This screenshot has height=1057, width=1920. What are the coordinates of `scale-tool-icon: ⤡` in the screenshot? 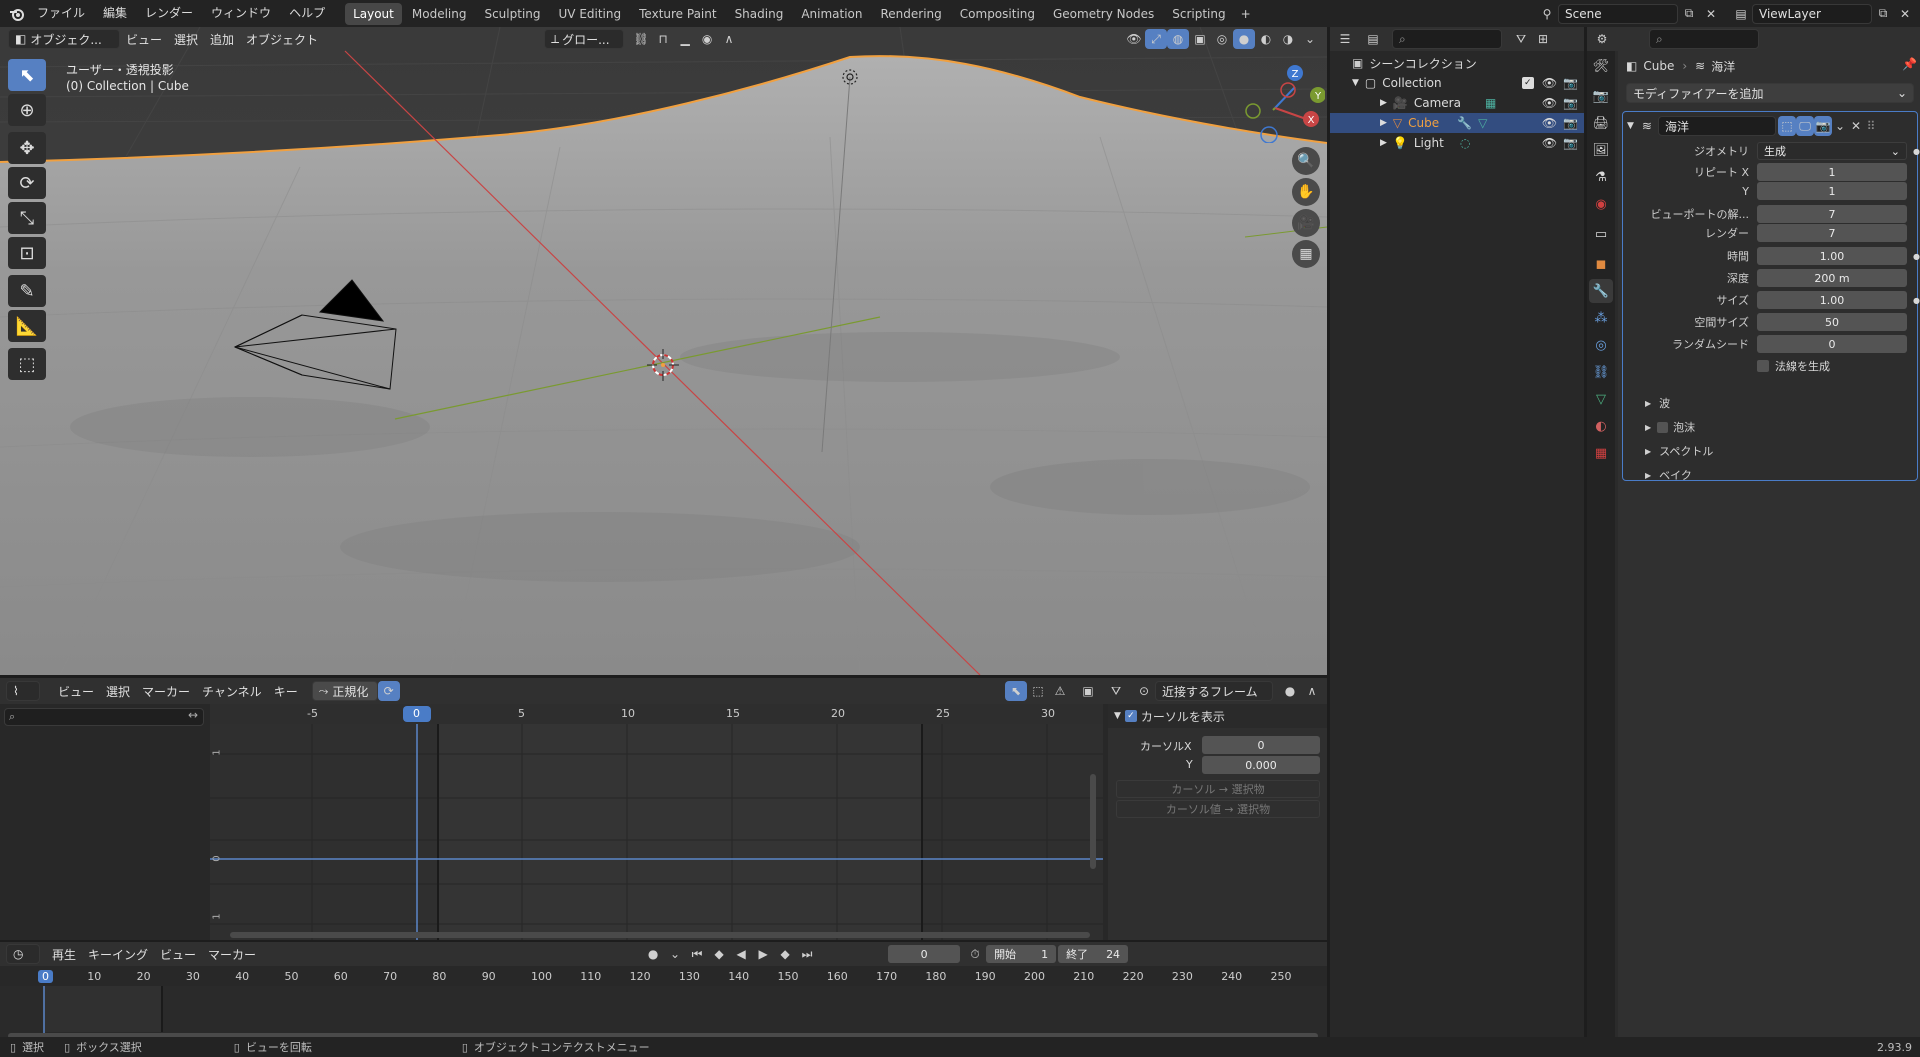 It's located at (27, 218).